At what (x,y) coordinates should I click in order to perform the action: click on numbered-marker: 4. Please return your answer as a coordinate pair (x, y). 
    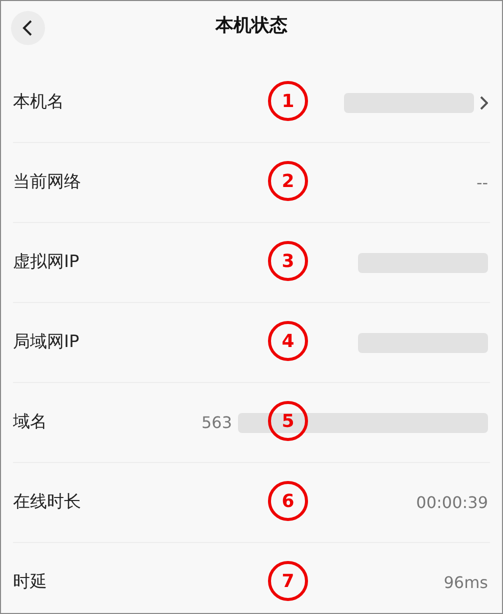
    Looking at the image, I should click on (288, 341).